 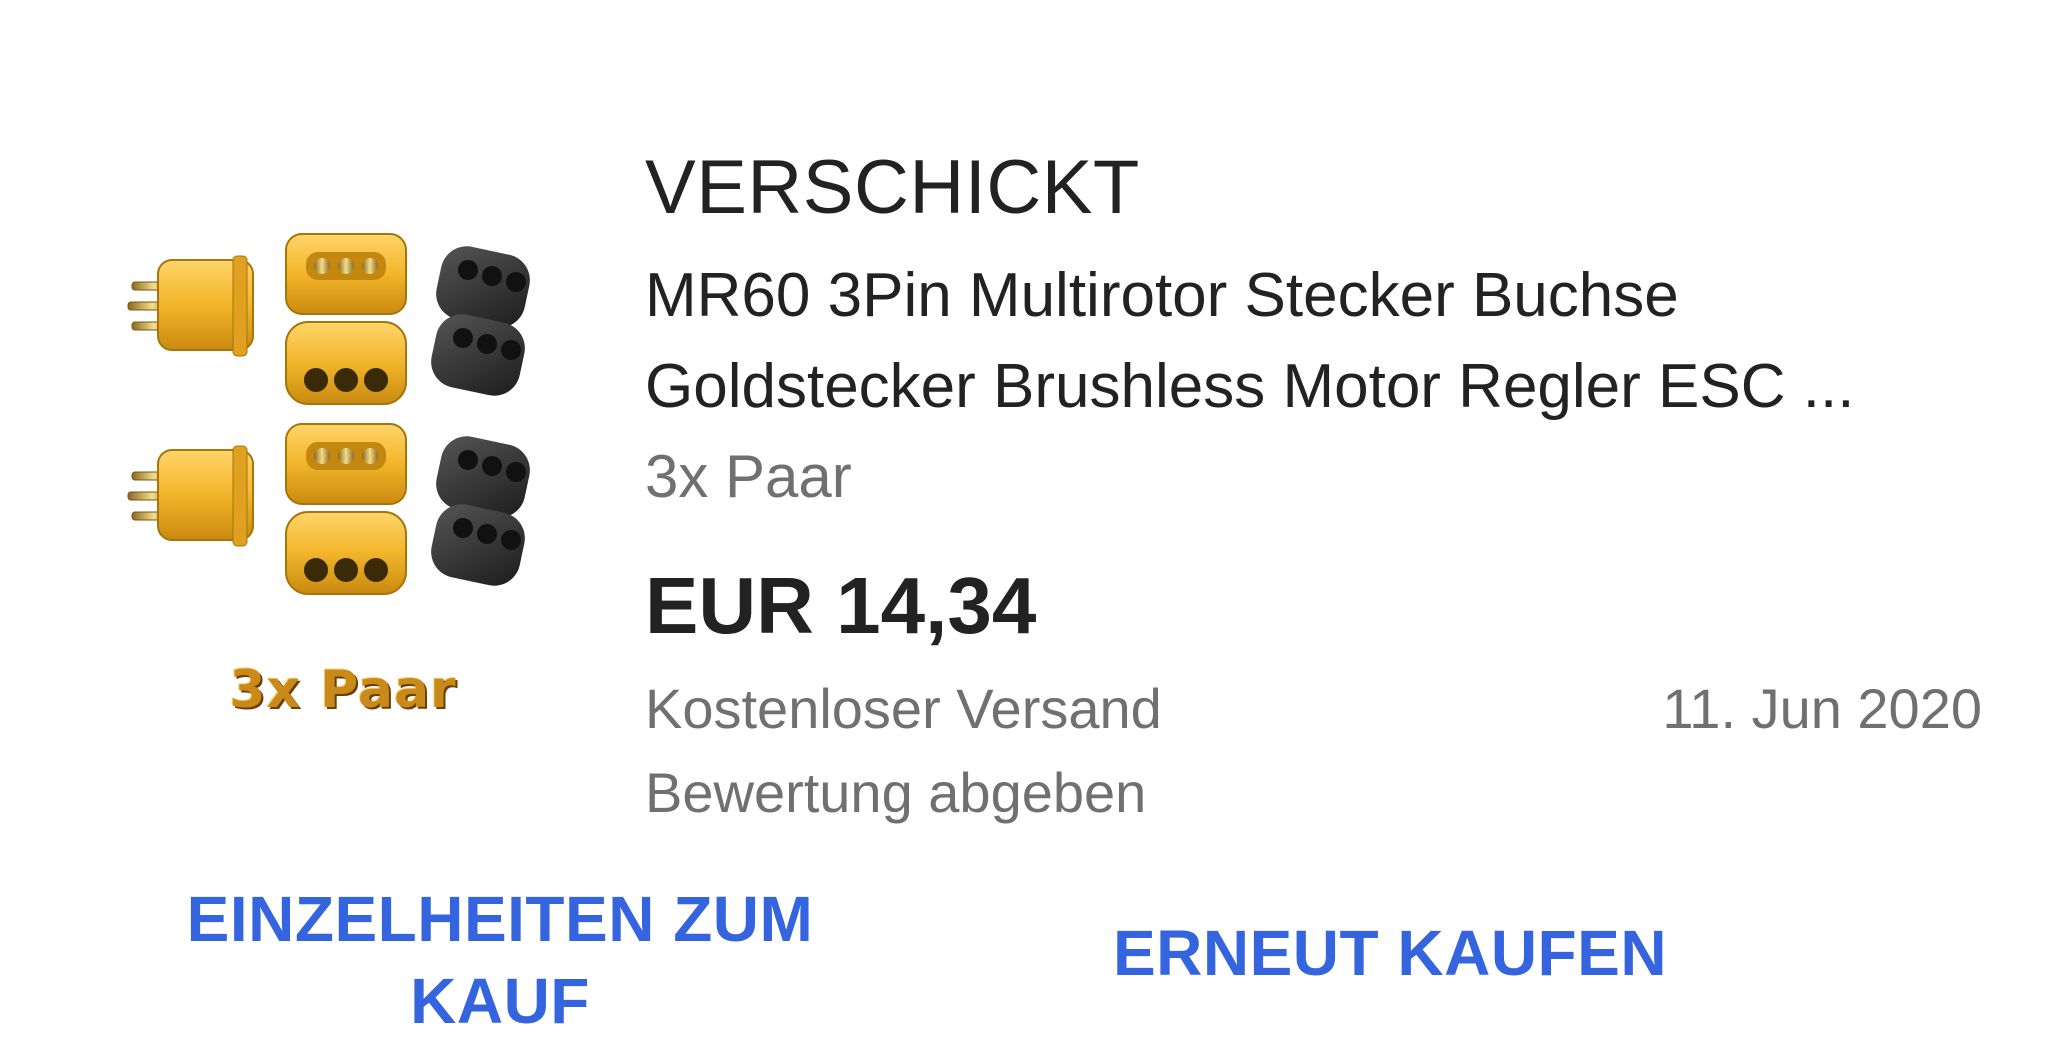 I want to click on product-image: 3x Paar, so click(x=343, y=480).